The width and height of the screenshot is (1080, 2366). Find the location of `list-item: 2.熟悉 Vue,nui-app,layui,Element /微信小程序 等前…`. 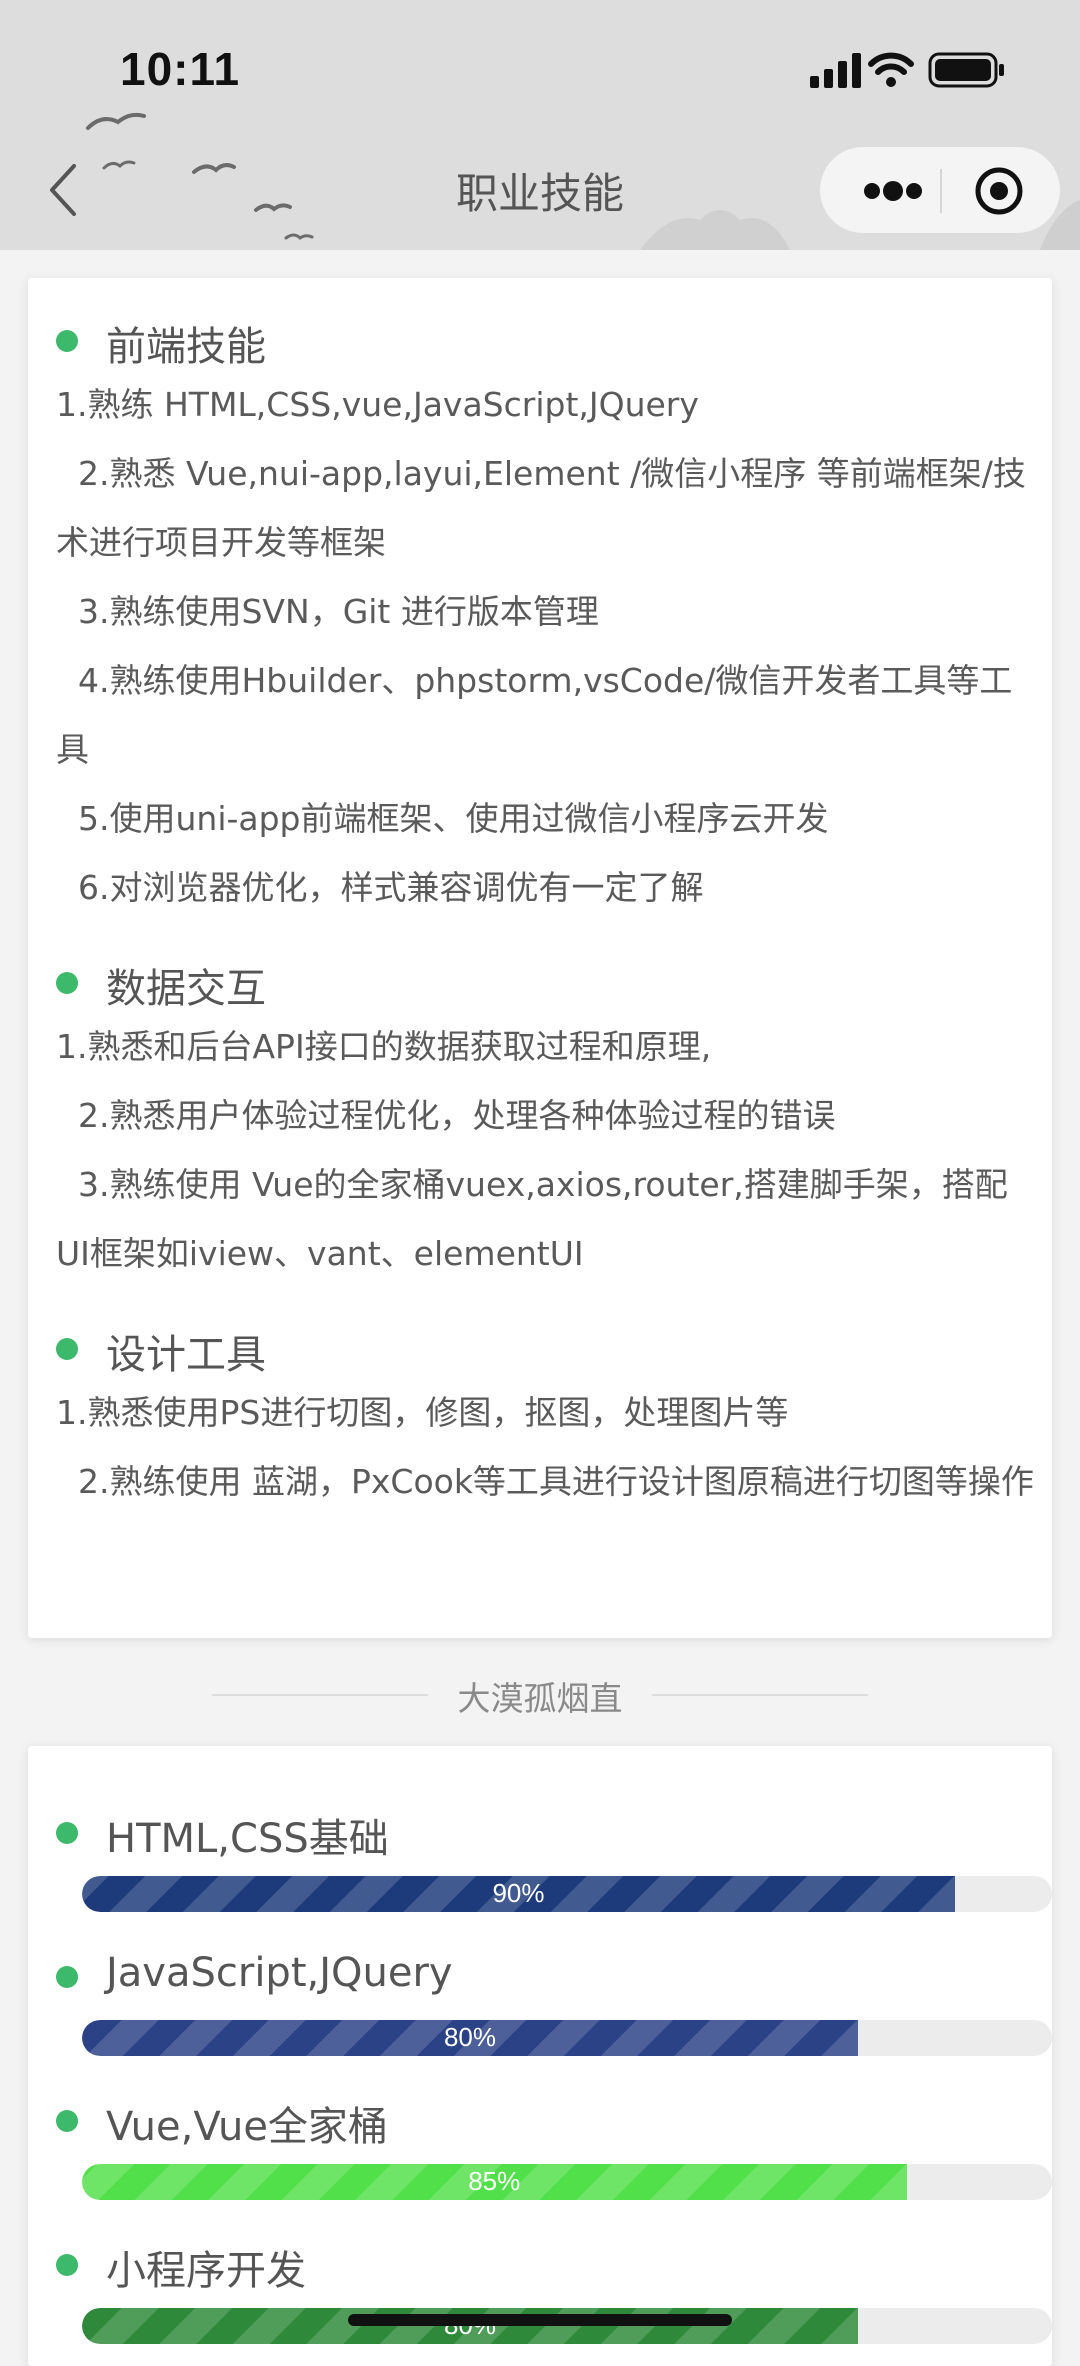

list-item: 2.熟悉 Vue,nui-app,layui,Element /微信小程序 等前… is located at coordinates (541, 508).